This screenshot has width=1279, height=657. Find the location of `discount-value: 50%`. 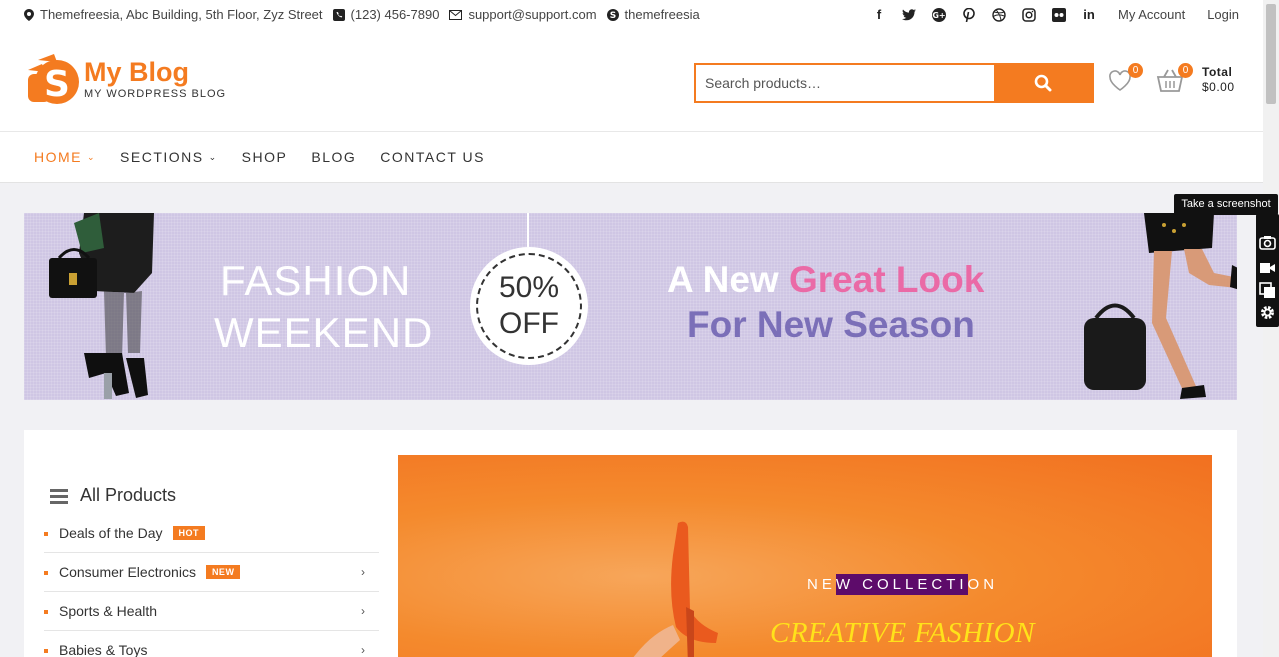

discount-value: 50% is located at coordinates (529, 287).